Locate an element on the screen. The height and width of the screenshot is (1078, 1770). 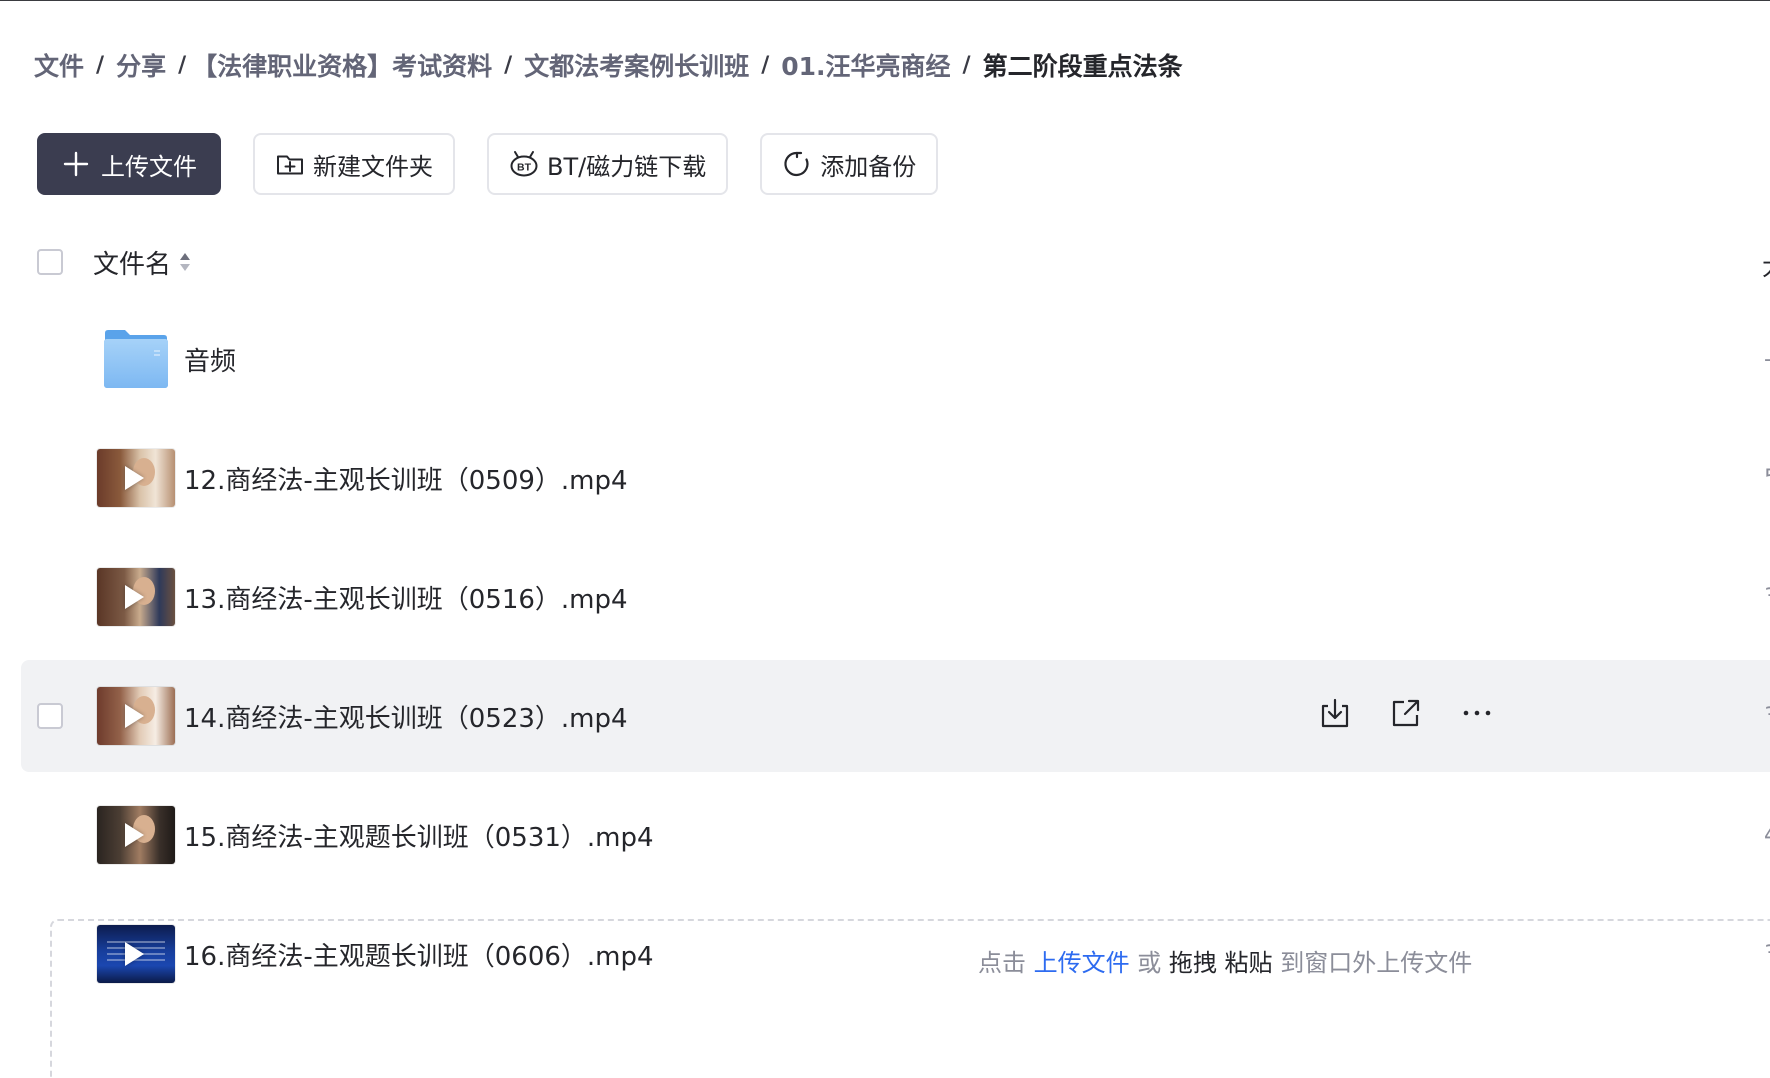
new-folder-button: 新建文件夹 is located at coordinates (354, 164).